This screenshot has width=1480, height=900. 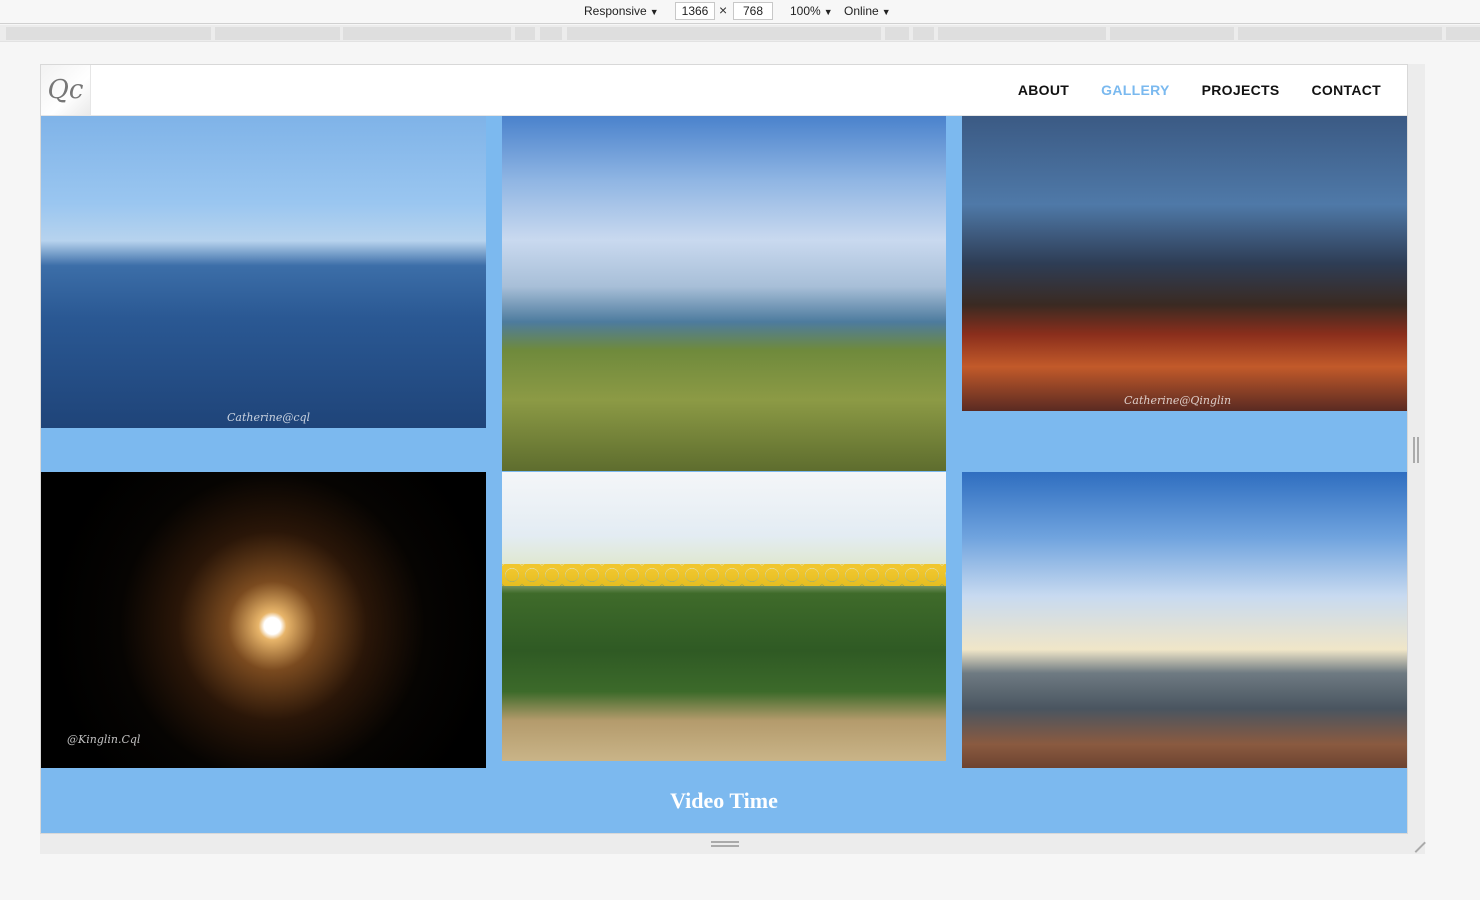 What do you see at coordinates (723, 10) in the screenshot?
I see `times-icon: ×` at bounding box center [723, 10].